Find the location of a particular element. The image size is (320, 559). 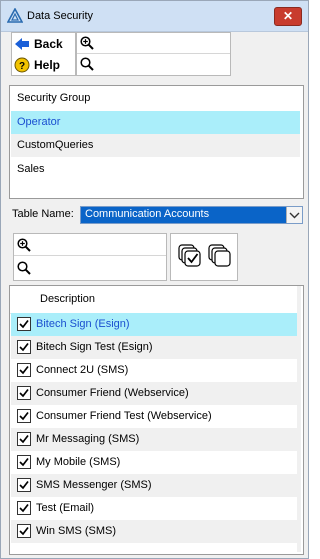

window-title: Data Security is located at coordinates (60, 16).